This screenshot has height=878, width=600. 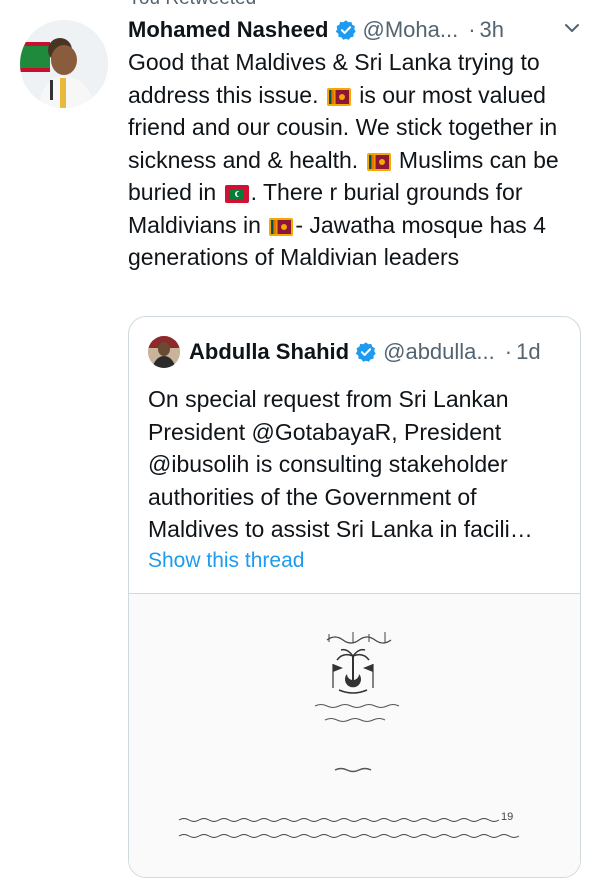 I want to click on avatar-photo, so click(x=64, y=64).